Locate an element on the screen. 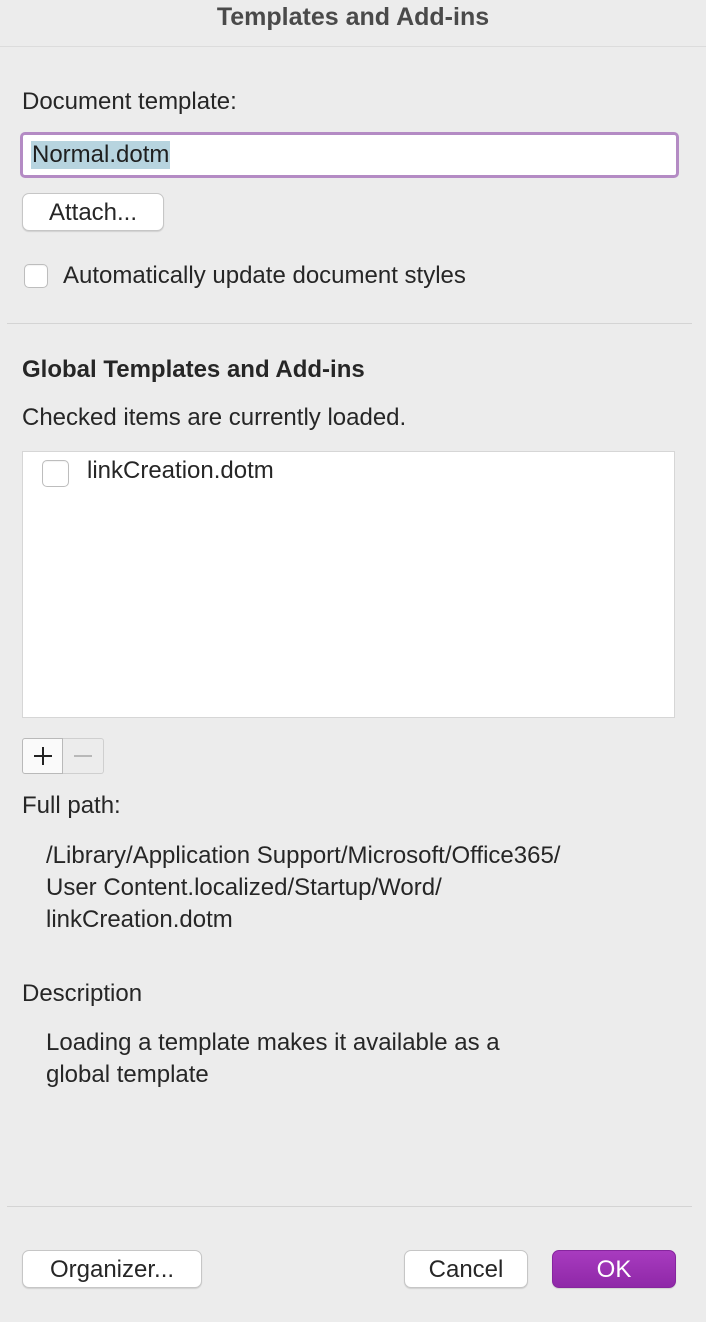 Image resolution: width=706 pixels, height=1322 pixels. document-template-value: Normal.dotm is located at coordinates (101, 155).